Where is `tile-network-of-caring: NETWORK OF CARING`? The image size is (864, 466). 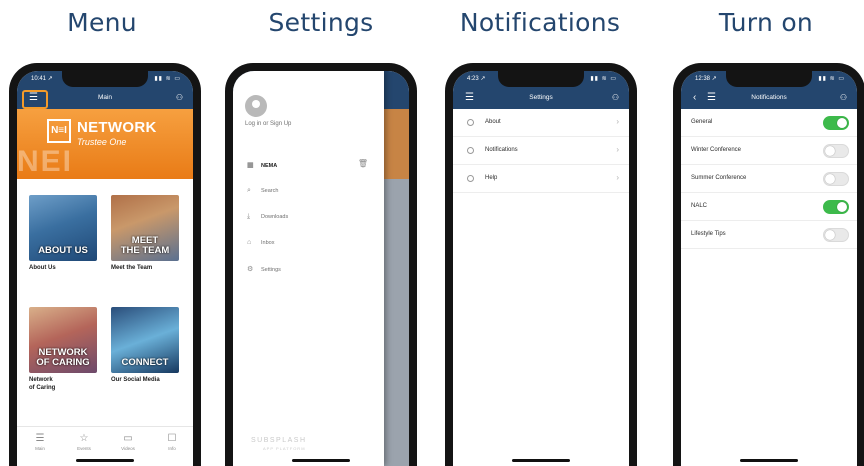
tile-network-of-caring: NETWORK OF CARING is located at coordinates (63, 340).